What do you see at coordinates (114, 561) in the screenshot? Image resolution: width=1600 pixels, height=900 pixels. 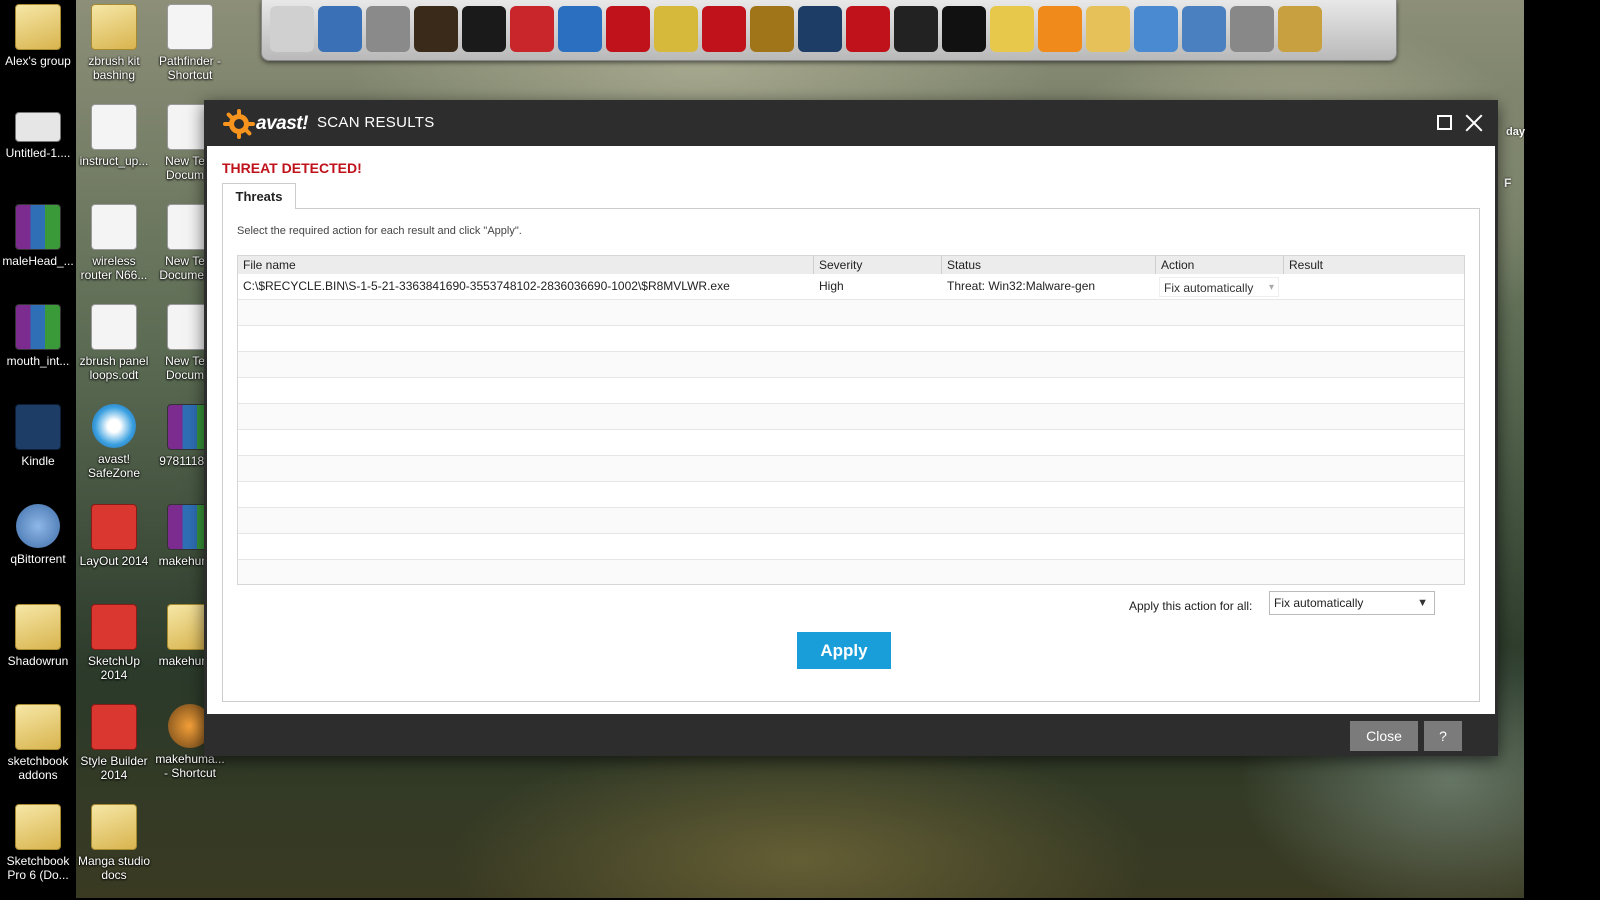 I see `desktop-icon-label: LayOut 2014` at bounding box center [114, 561].